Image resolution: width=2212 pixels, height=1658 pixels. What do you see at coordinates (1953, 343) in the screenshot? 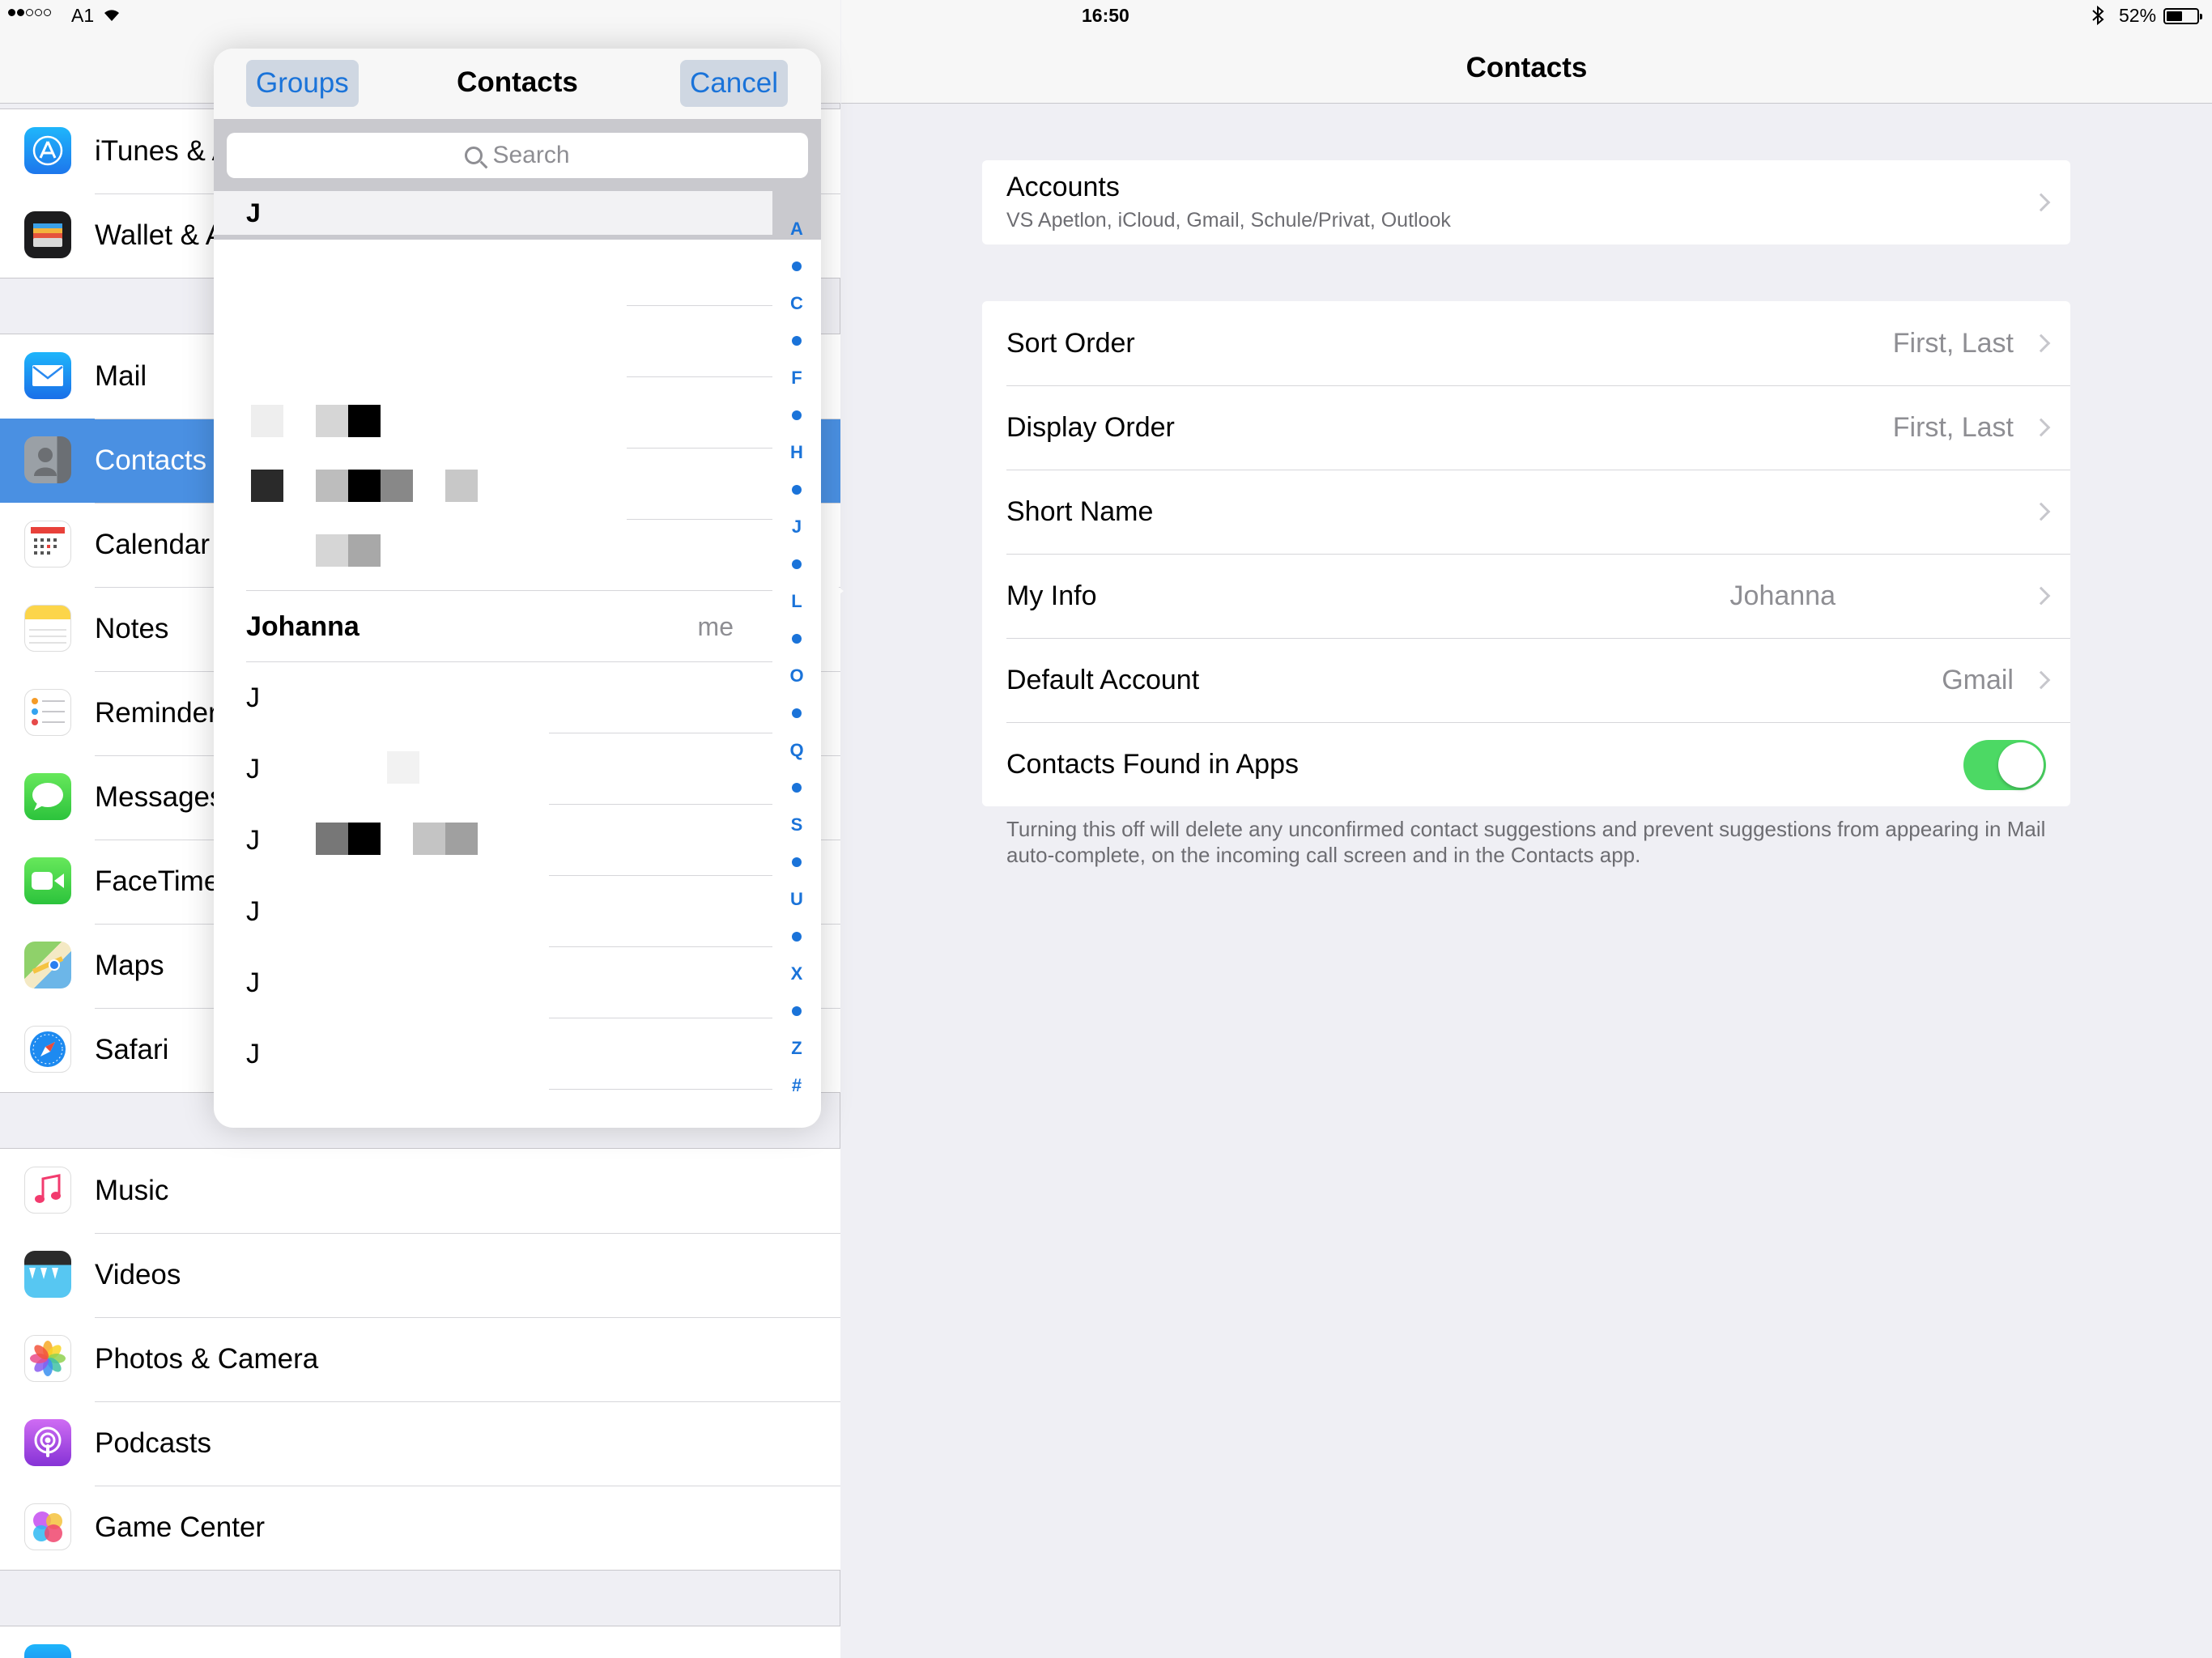
I see `row-value: First, Last` at bounding box center [1953, 343].